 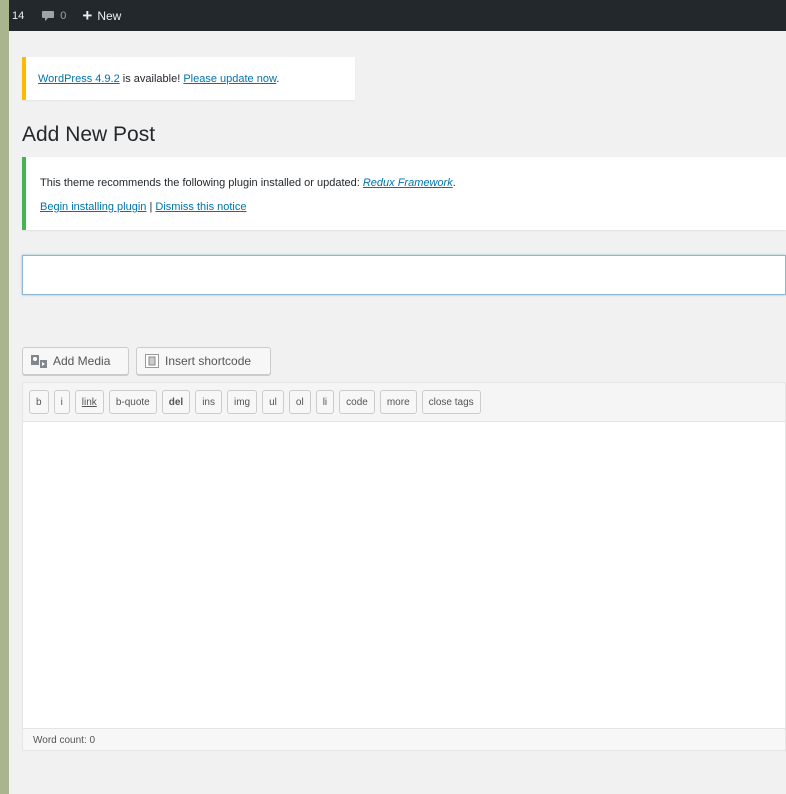 I want to click on insert-shortcode-button: Insert shortcode, so click(x=203, y=361).